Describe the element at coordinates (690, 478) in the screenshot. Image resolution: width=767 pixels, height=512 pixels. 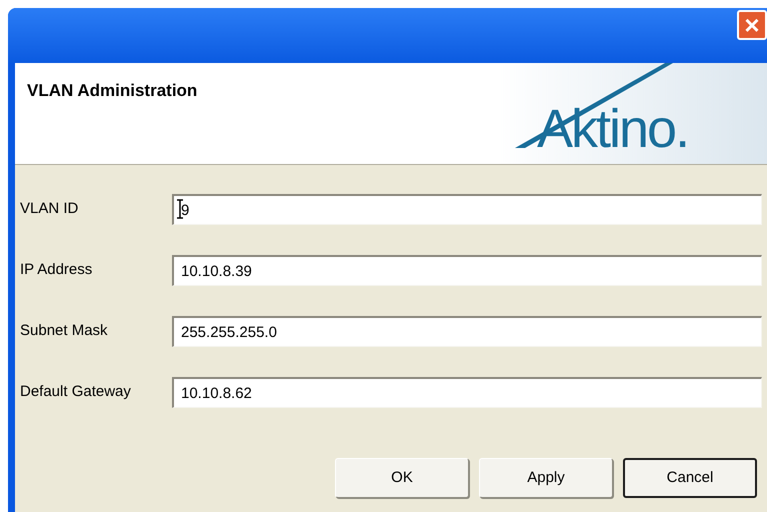
I see `dialog-button: Cancel` at that location.